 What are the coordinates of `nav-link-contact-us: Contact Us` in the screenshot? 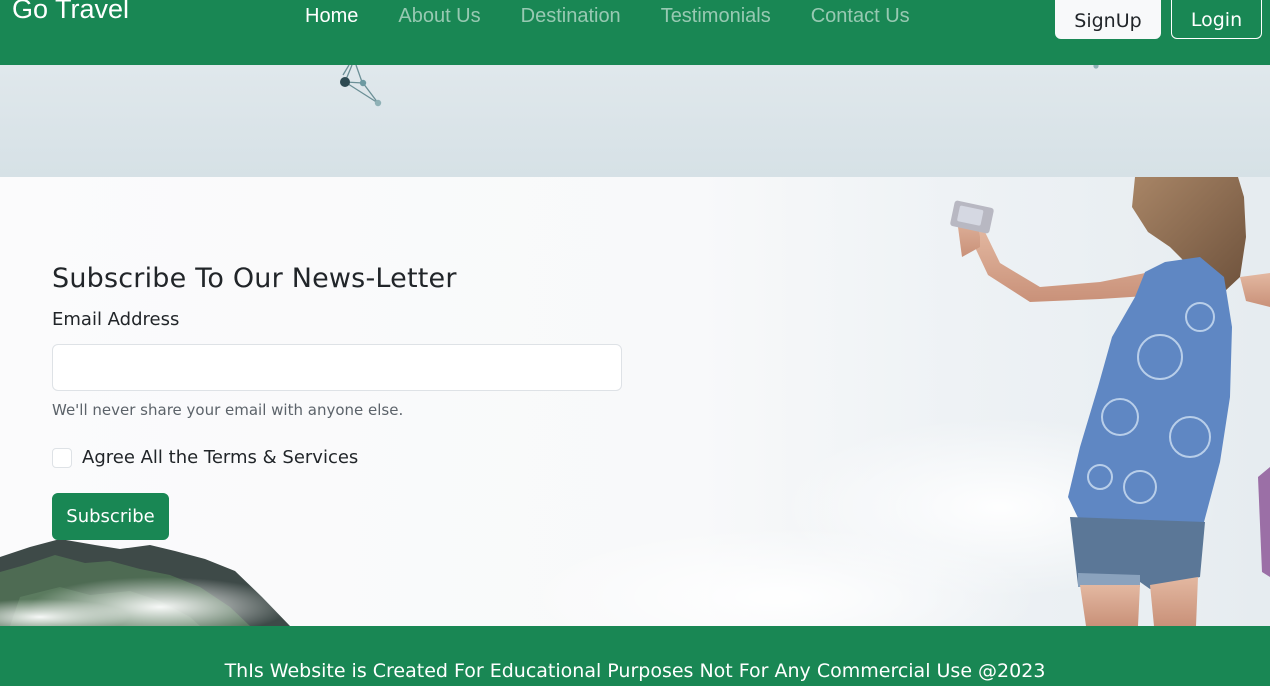 It's located at (860, 16).